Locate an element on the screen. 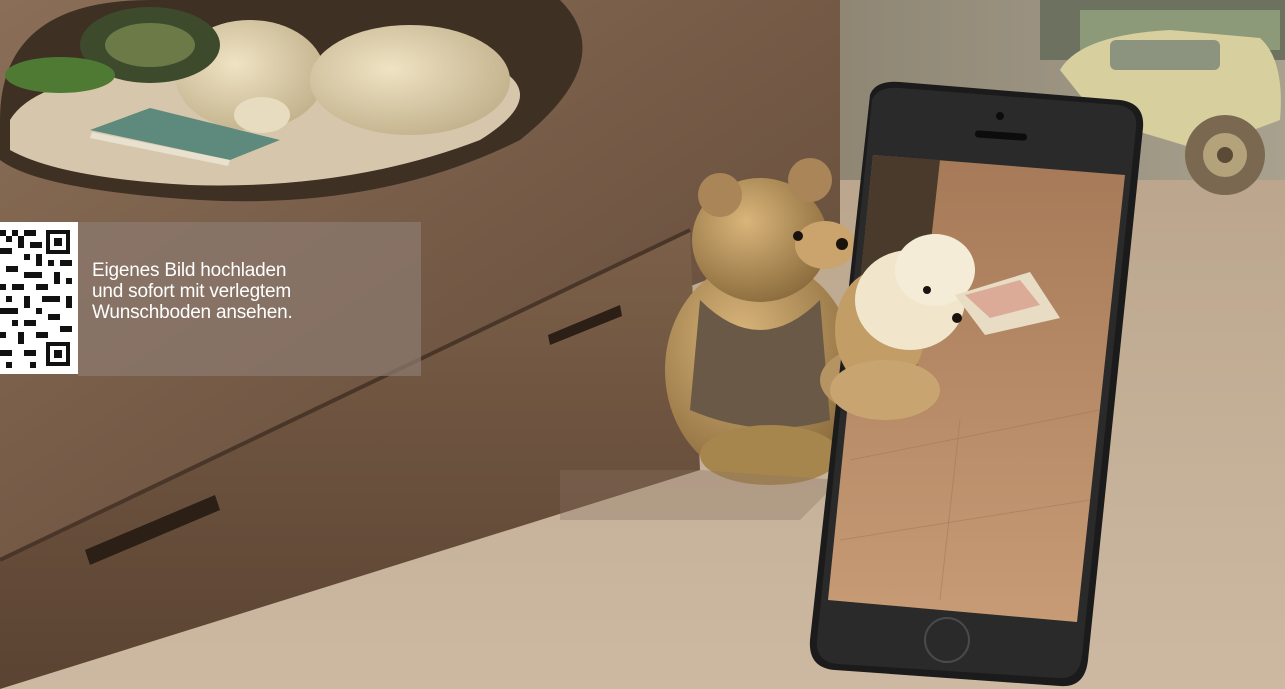  callout-line-2: und sofort mit verlegtem is located at coordinates (192, 291).